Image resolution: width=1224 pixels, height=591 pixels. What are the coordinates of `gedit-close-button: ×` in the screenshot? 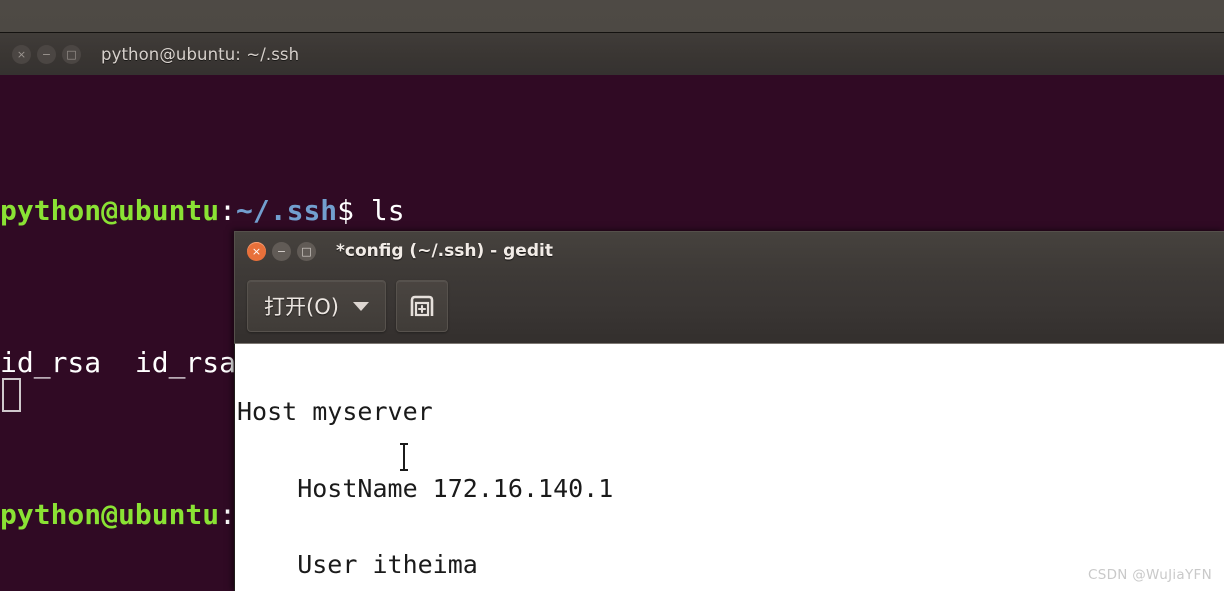 It's located at (256, 251).